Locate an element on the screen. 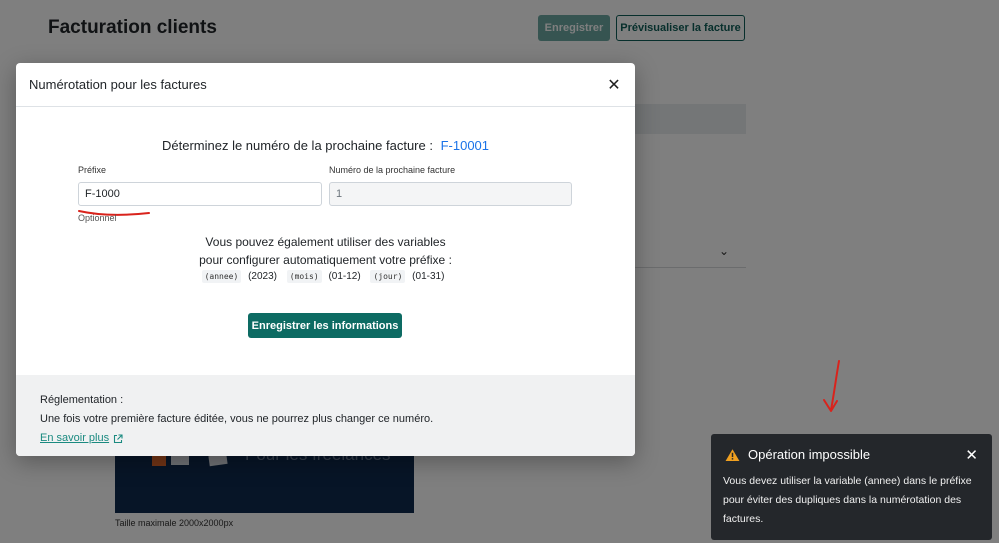 Image resolution: width=999 pixels, height=543 pixels. regulation-heading: Réglementation : is located at coordinates (82, 400).